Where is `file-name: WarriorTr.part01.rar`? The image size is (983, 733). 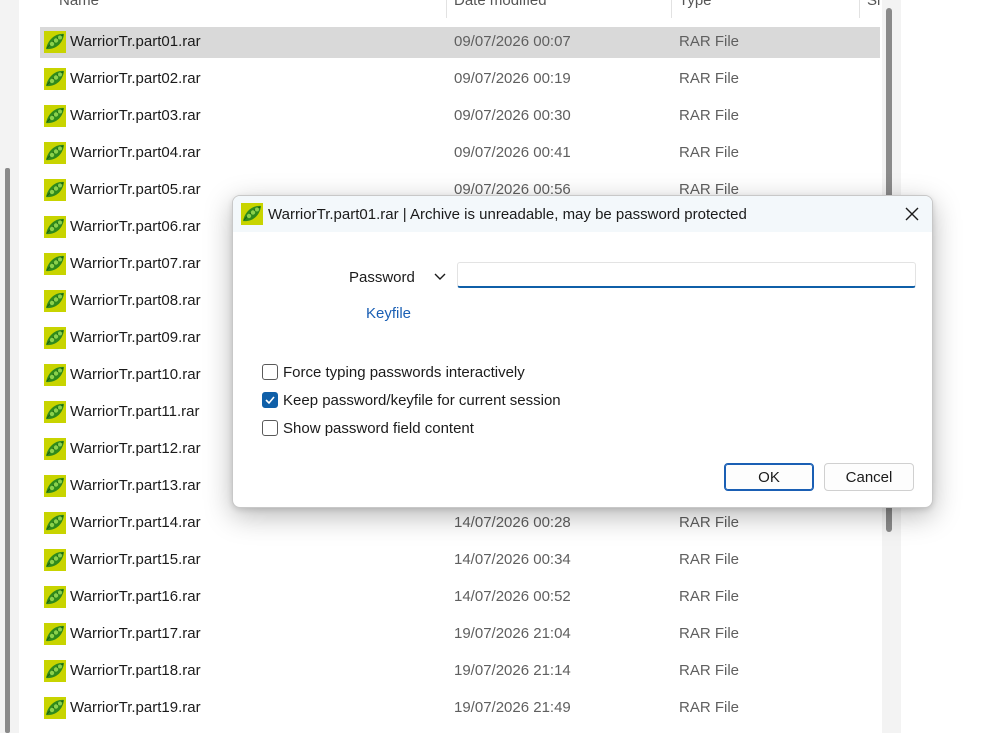 file-name: WarriorTr.part01.rar is located at coordinates (135, 41).